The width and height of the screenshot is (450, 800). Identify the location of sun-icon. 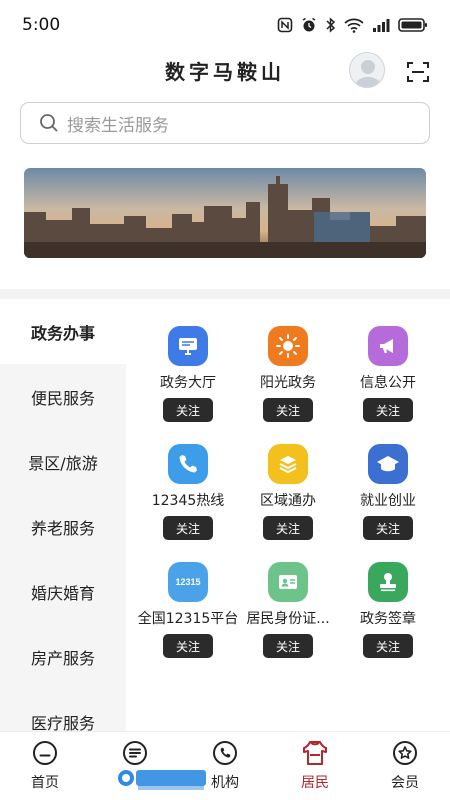
(288, 346).